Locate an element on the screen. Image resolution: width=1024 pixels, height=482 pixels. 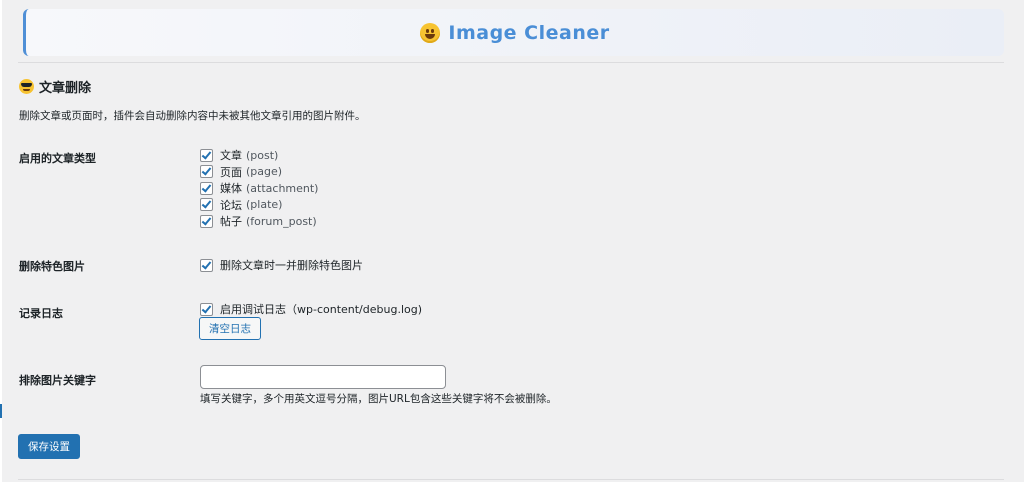
section-description: 删除文章或页面时，插件会自动删除内容中未被其他文章引用的图片附件。 is located at coordinates (192, 116).